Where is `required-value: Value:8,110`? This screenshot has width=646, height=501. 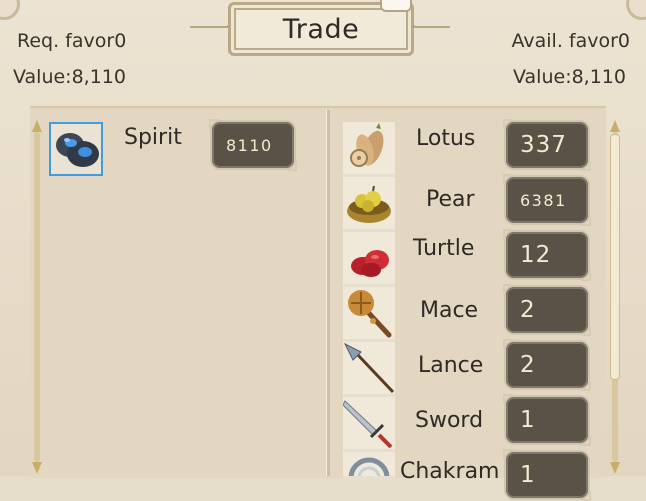 required-value: Value:8,110 is located at coordinates (69, 77).